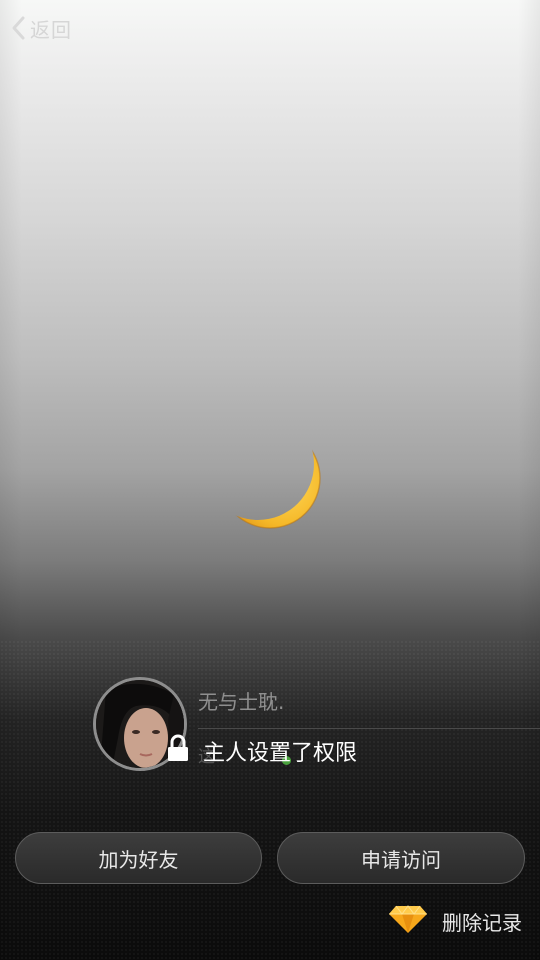 This screenshot has height=960, width=540. Describe the element at coordinates (408, 921) in the screenshot. I see `diamond-icon` at that location.